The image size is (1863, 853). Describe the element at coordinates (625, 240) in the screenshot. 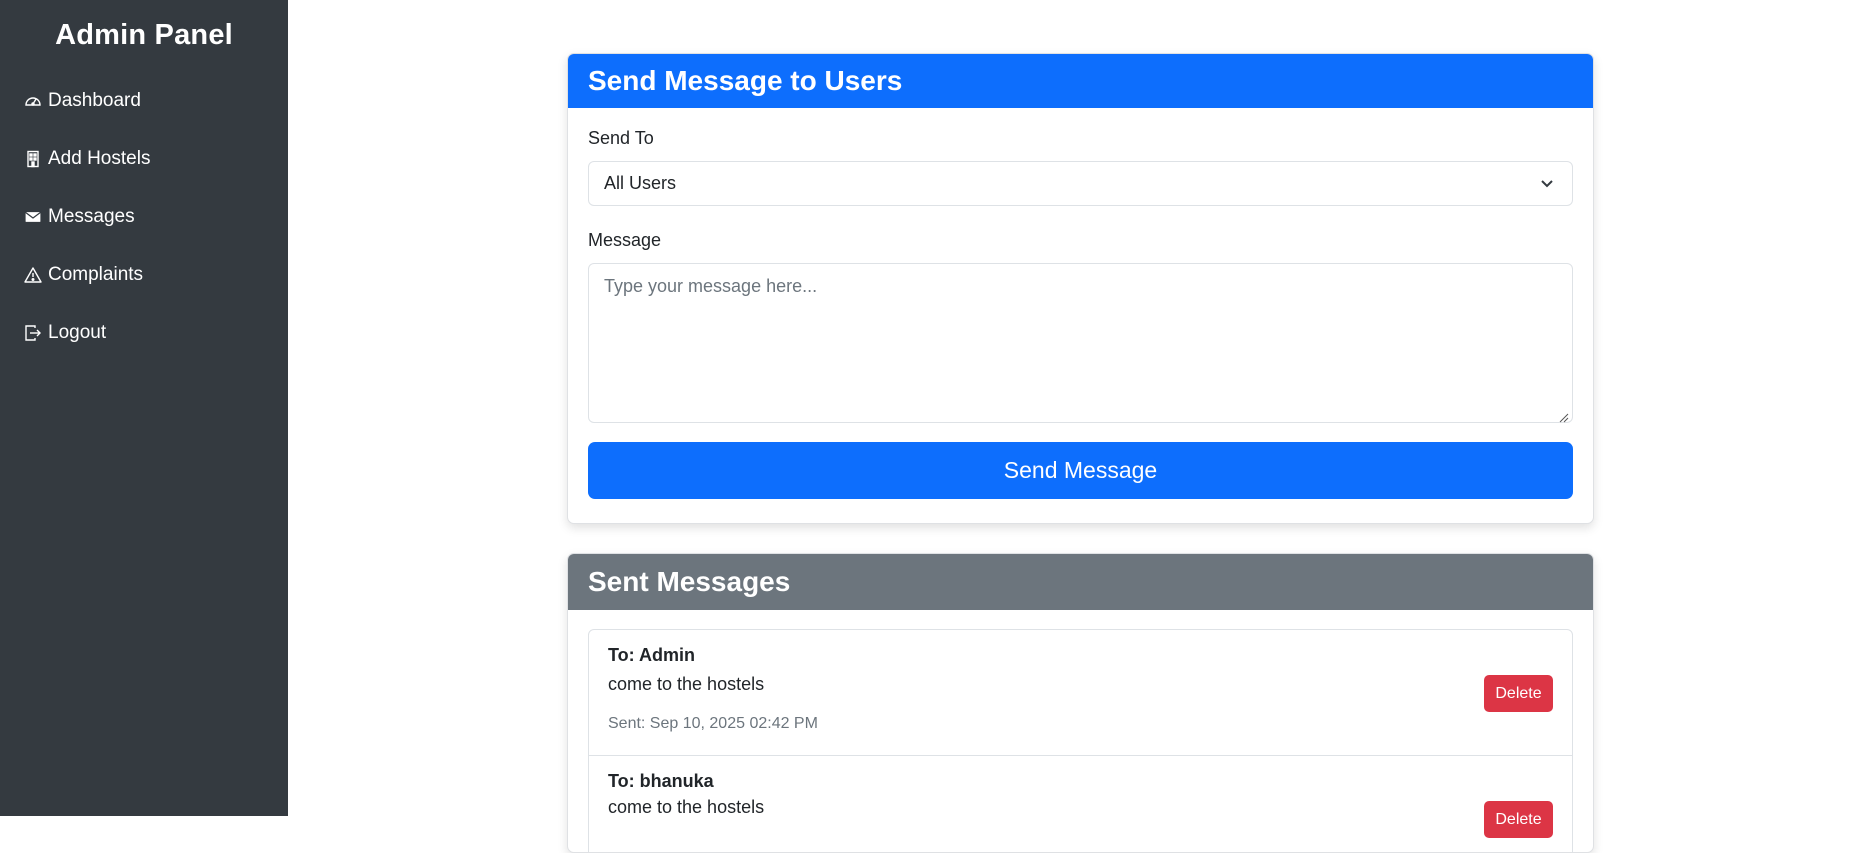

I see `message-label: Message` at that location.